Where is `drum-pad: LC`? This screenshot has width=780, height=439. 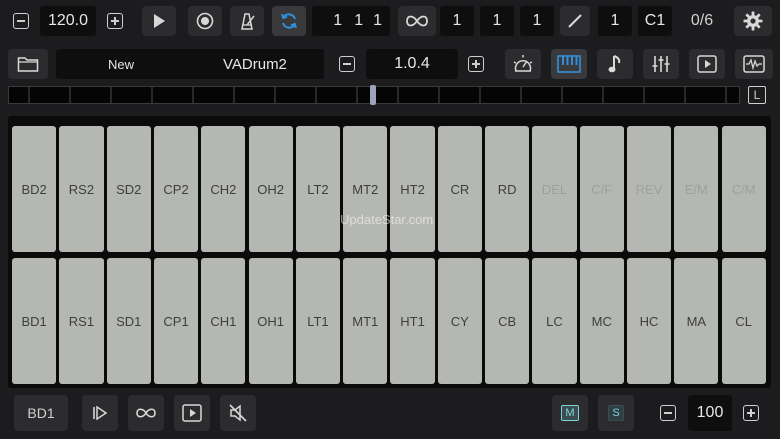 drum-pad: LC is located at coordinates (554, 321).